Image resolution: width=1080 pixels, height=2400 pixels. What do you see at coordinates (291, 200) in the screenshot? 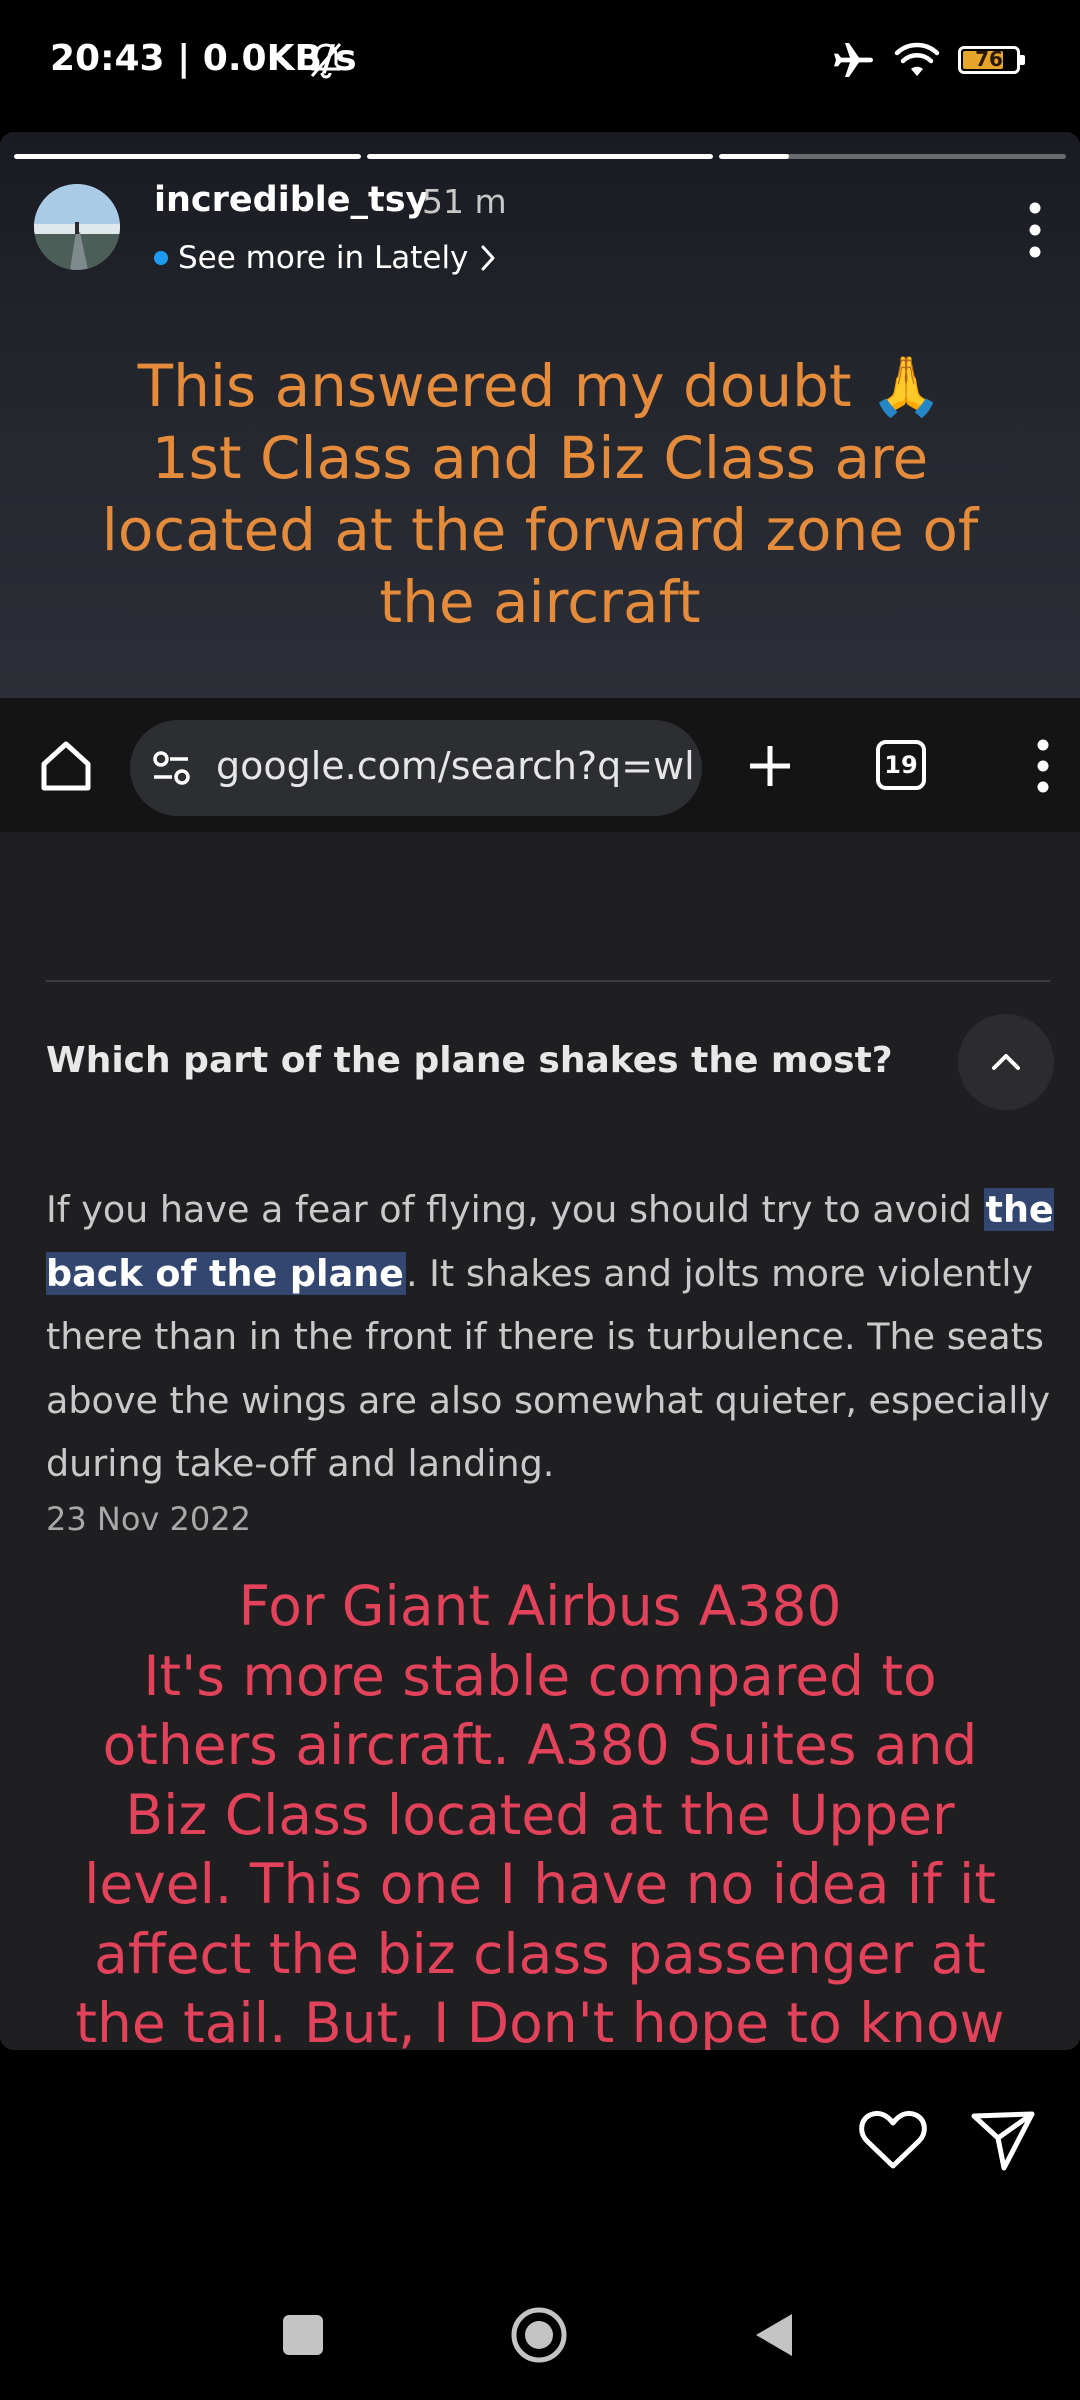
I see `story-username: incredible_tsy` at bounding box center [291, 200].